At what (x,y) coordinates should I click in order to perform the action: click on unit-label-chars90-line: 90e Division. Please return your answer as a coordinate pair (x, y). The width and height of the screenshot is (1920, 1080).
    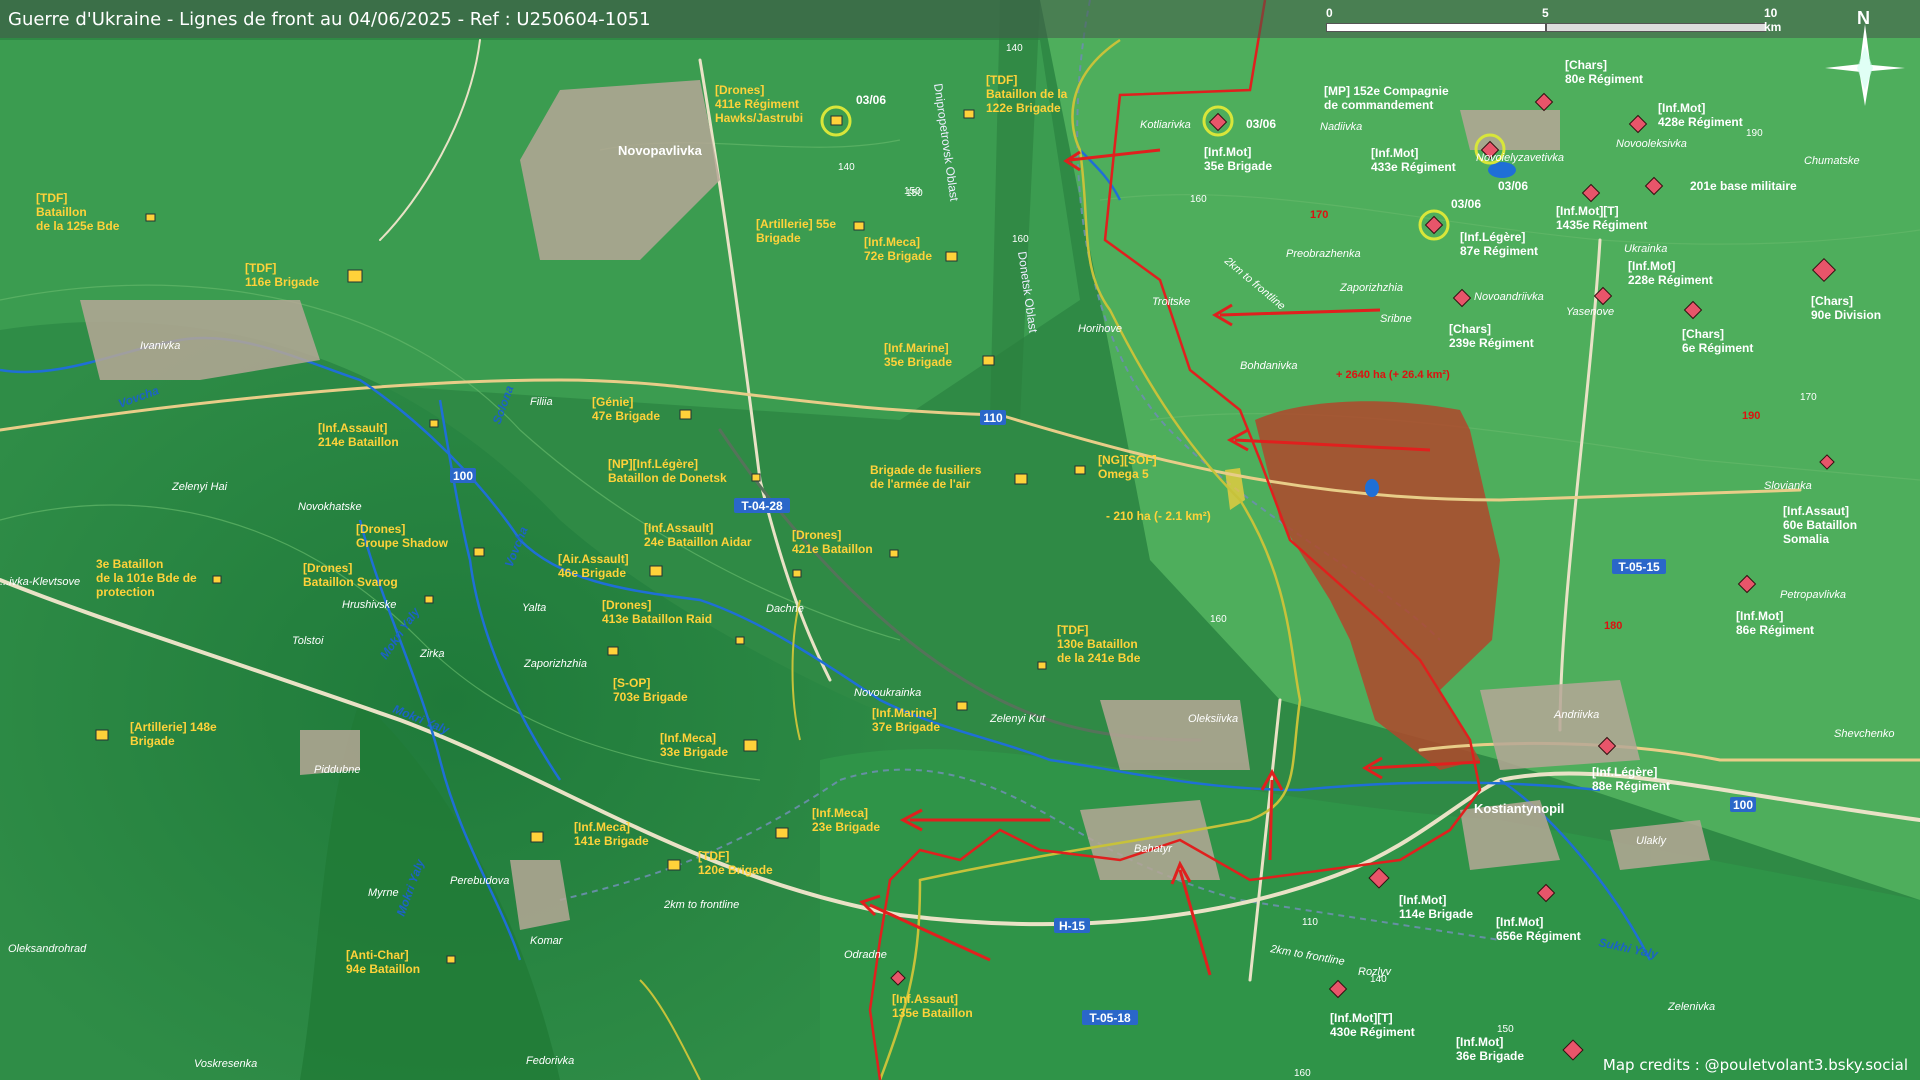
    Looking at the image, I should click on (1846, 315).